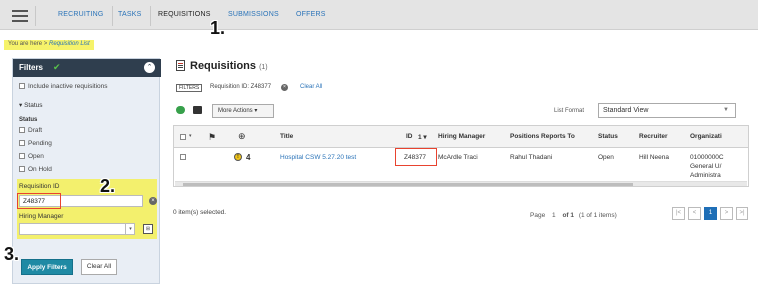  I want to click on page-total: of 1, so click(568, 215).